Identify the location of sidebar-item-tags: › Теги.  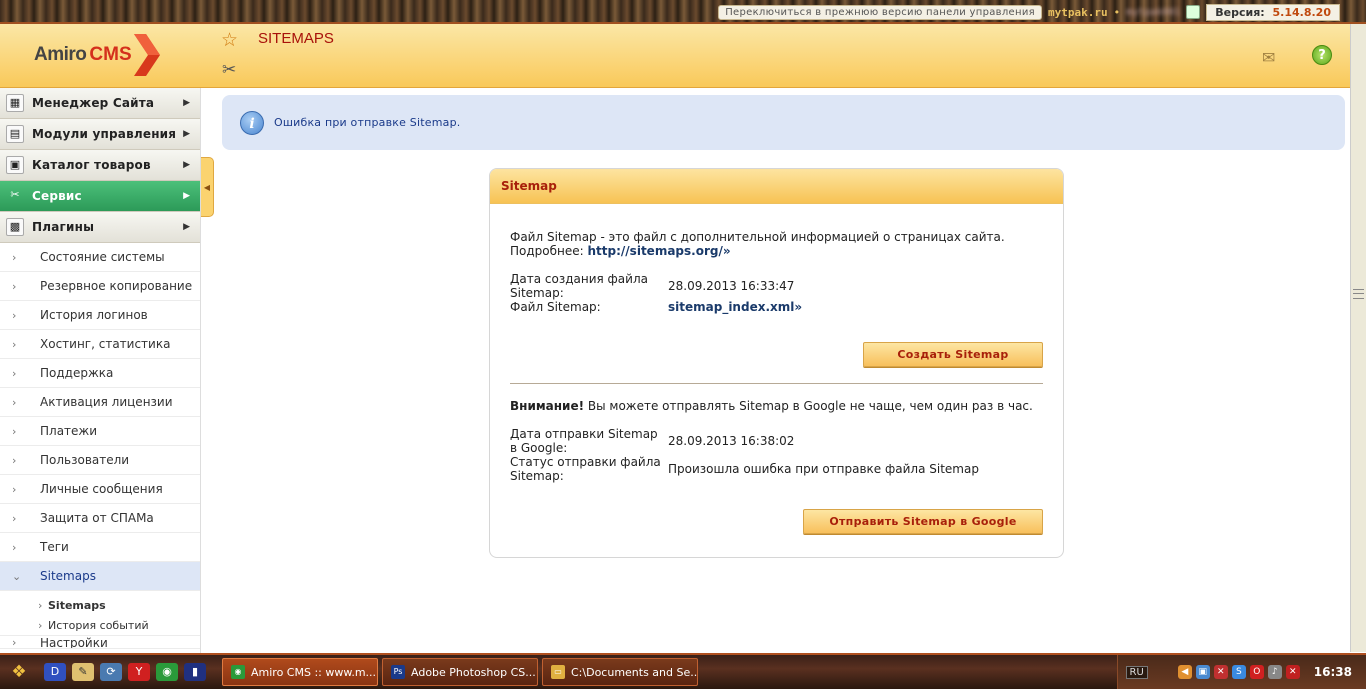
(100, 547).